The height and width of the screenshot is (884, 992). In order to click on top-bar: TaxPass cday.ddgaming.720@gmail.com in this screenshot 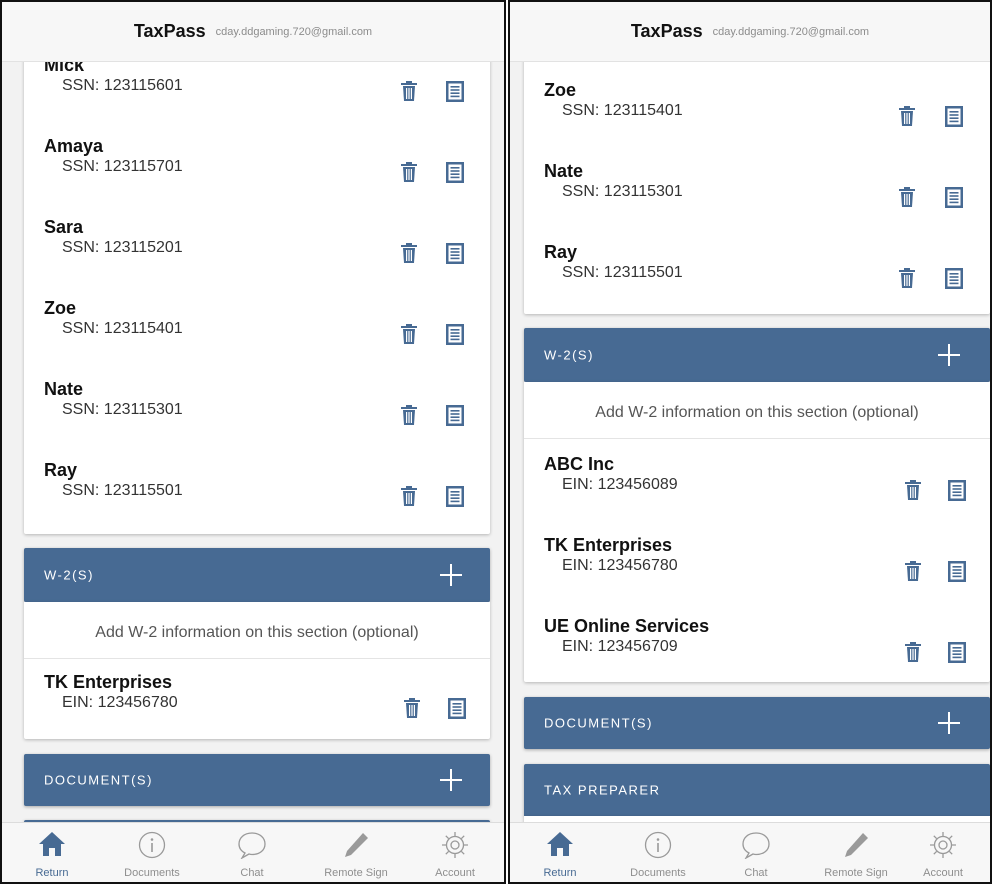, I will do `click(750, 32)`.